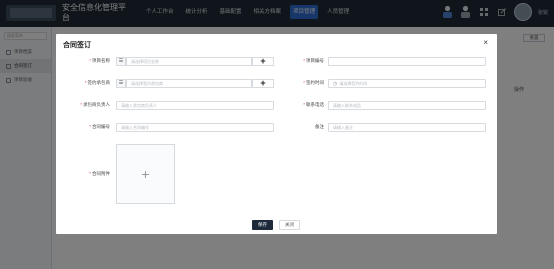 The width and height of the screenshot is (554, 269). What do you see at coordinates (95, 104) in the screenshot?
I see `contractor-lead-label: *承包商负责人` at bounding box center [95, 104].